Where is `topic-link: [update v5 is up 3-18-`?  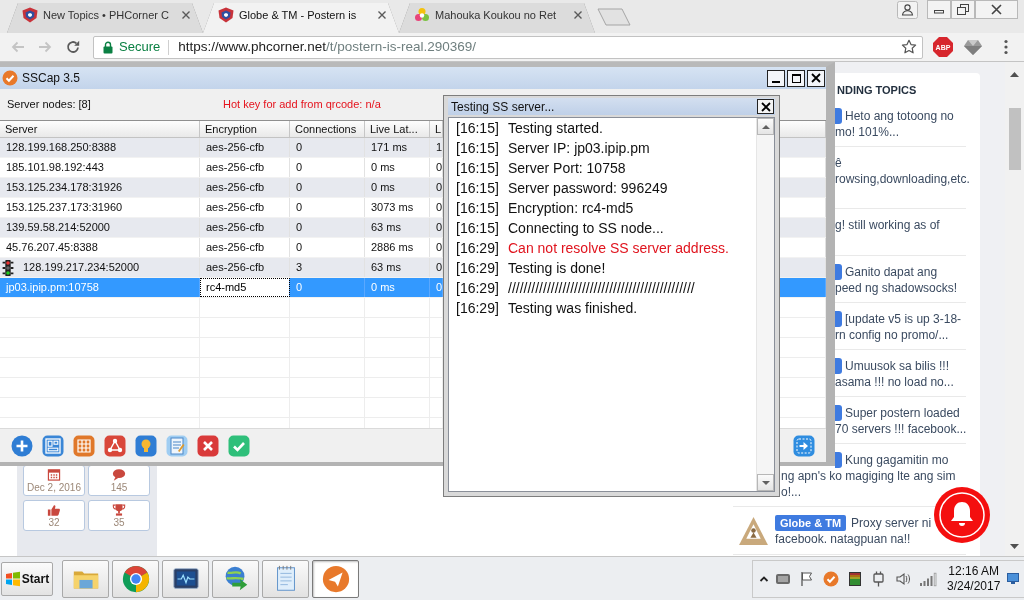 topic-link: [update v5 is up 3-18- is located at coordinates (903, 319).